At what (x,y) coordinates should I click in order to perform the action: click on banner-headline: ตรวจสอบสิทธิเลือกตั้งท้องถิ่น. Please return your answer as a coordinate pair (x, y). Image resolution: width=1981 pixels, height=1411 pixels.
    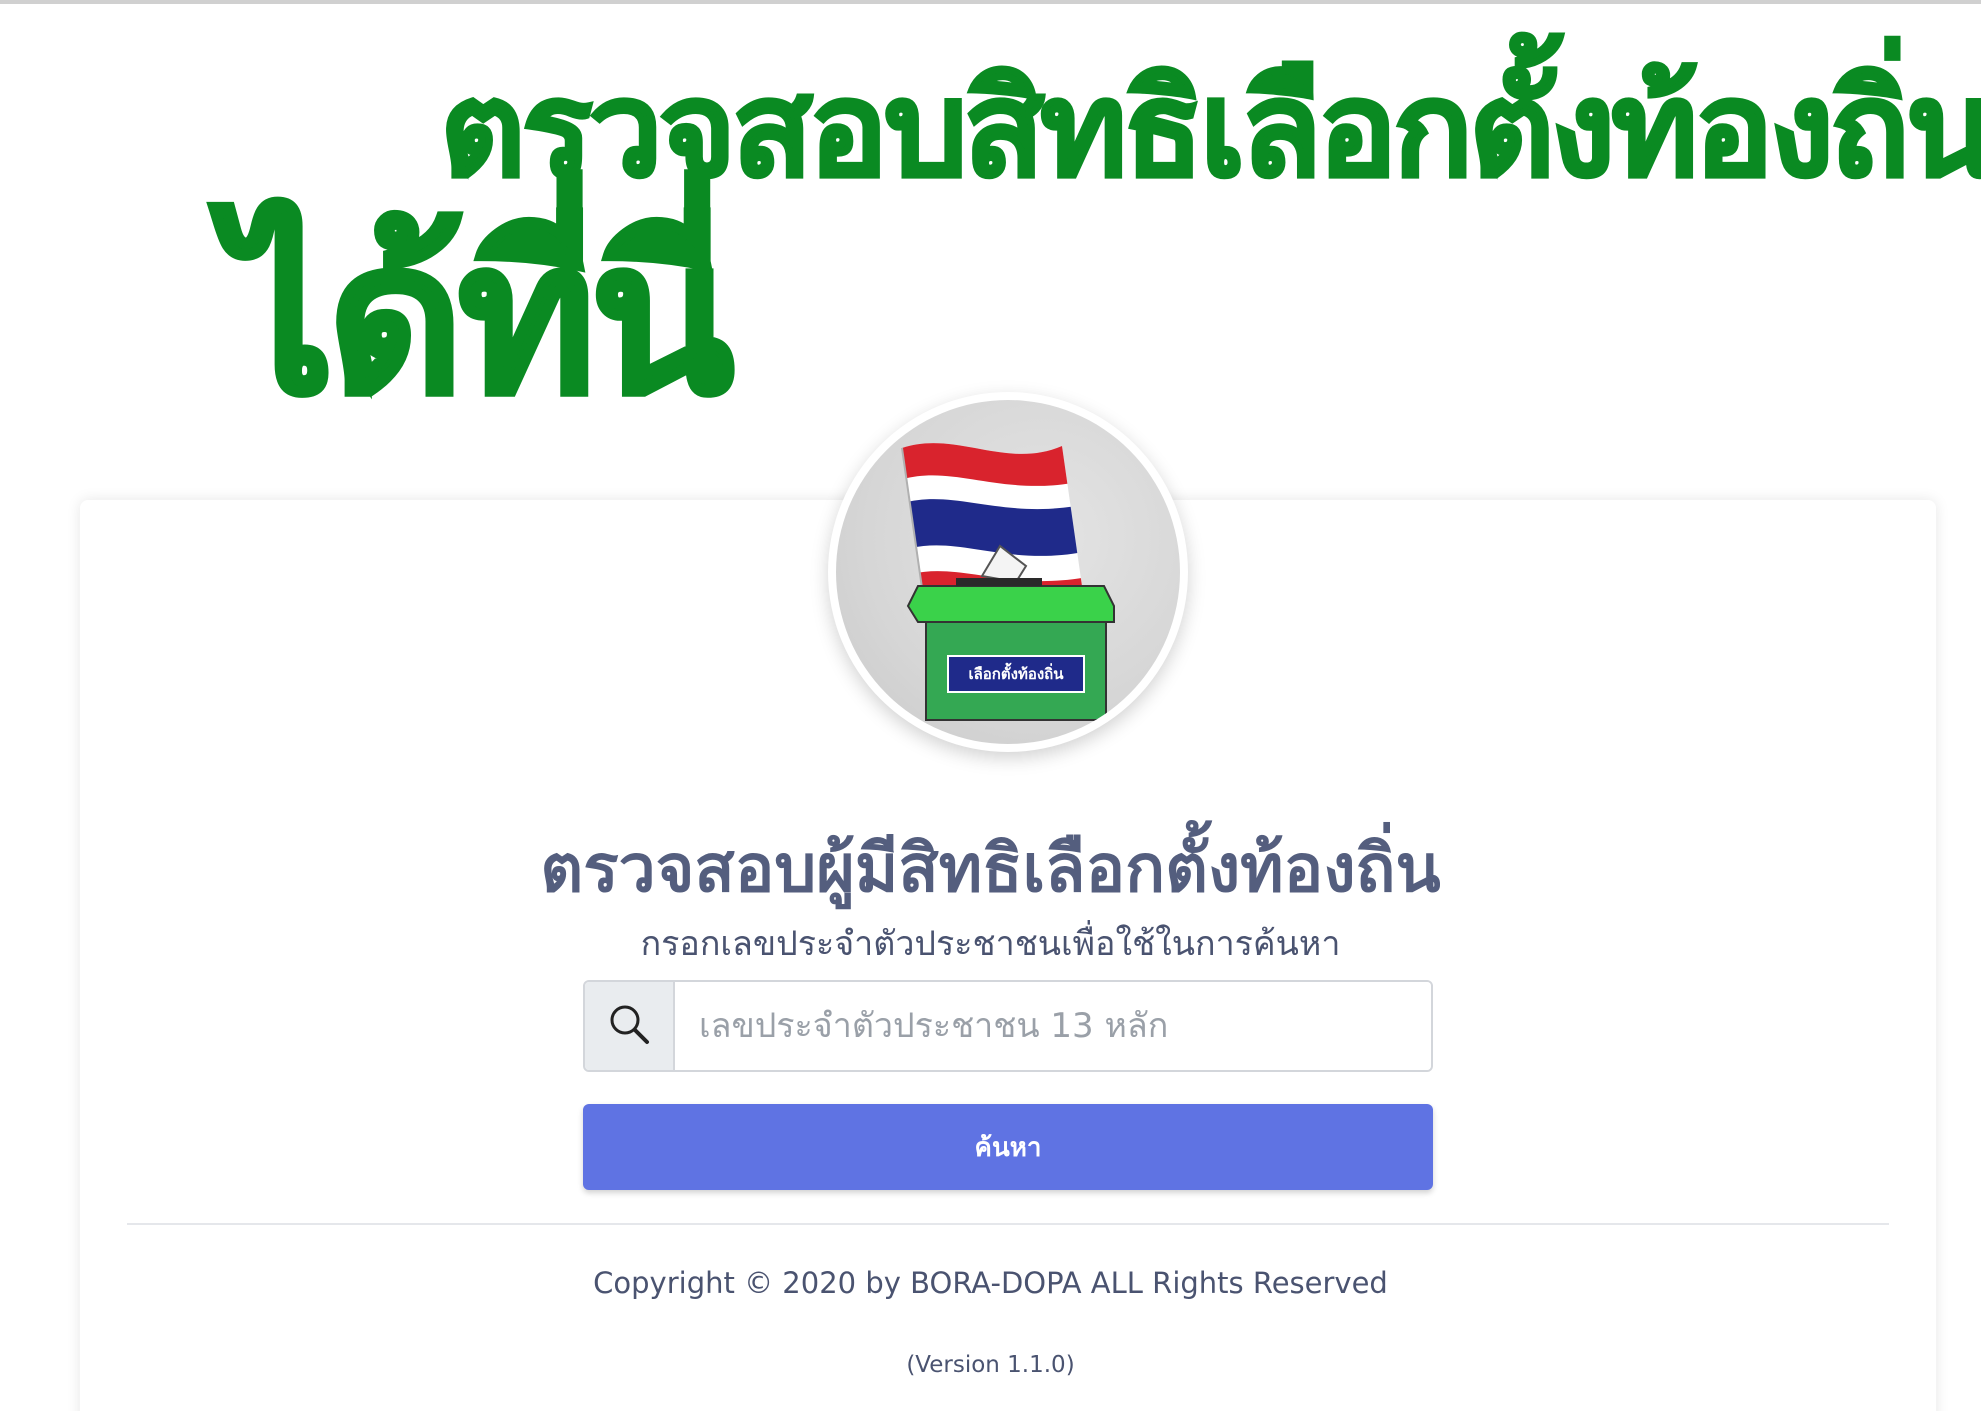
    Looking at the image, I should click on (1209, 130).